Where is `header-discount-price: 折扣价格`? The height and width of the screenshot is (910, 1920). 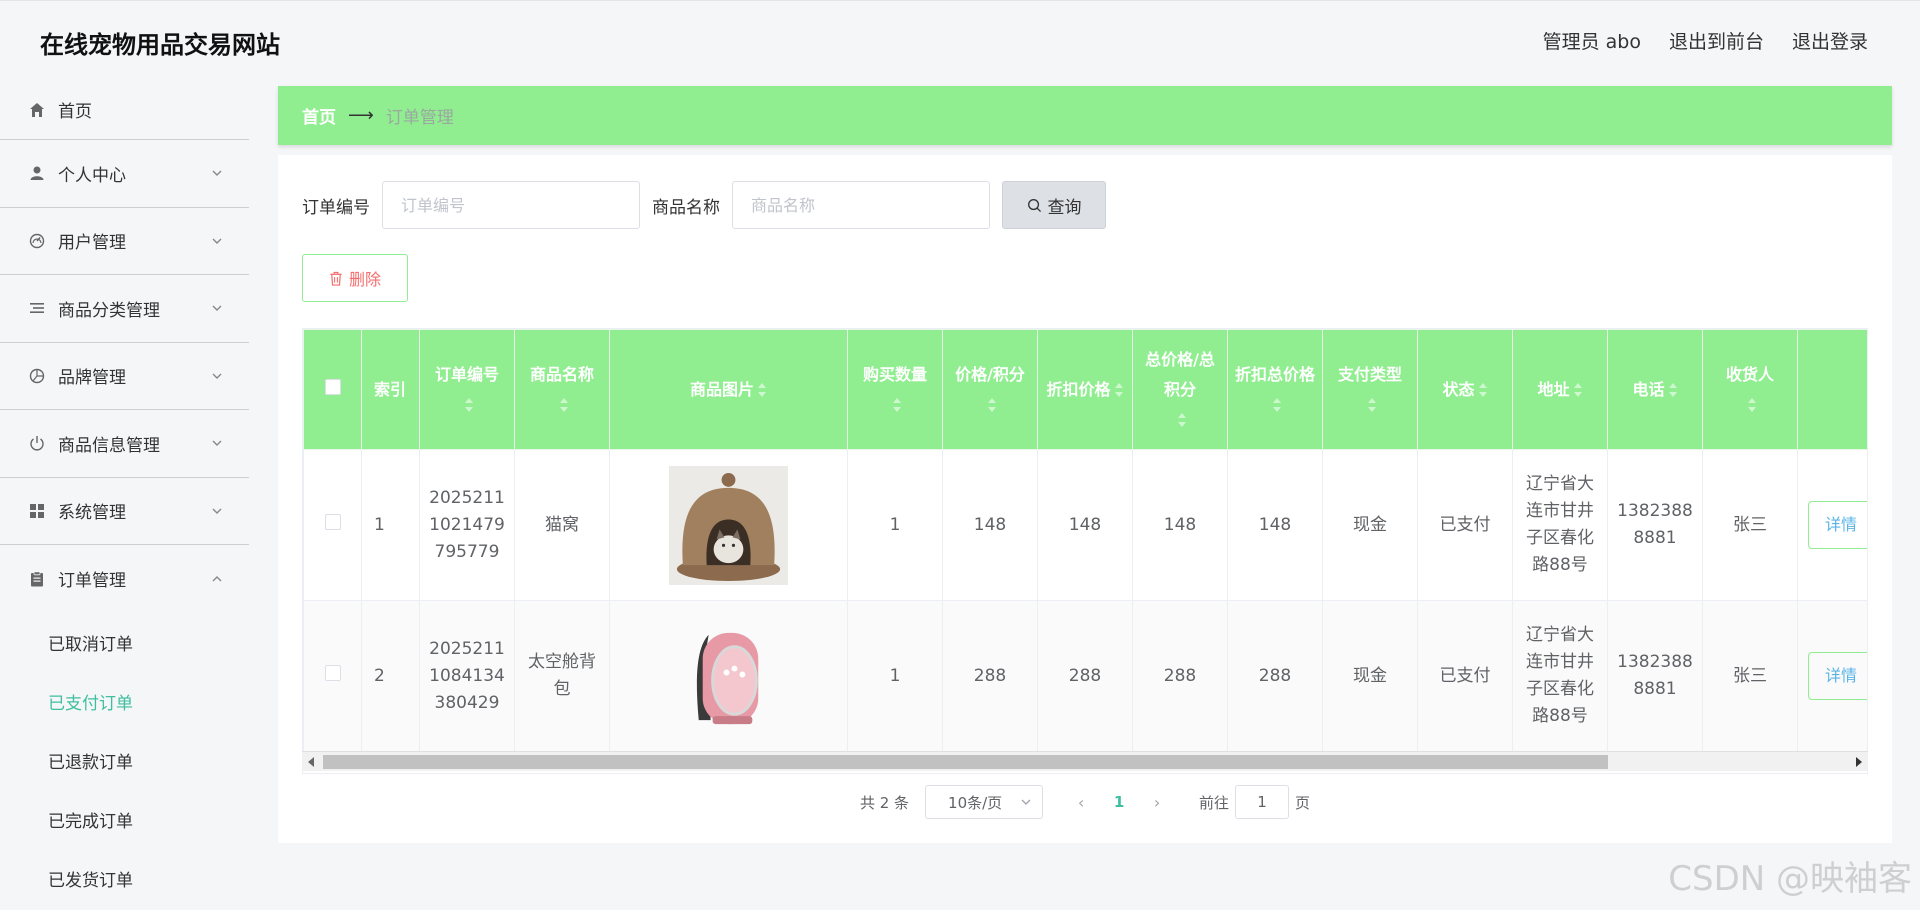 header-discount-price: 折扣价格 is located at coordinates (1085, 389).